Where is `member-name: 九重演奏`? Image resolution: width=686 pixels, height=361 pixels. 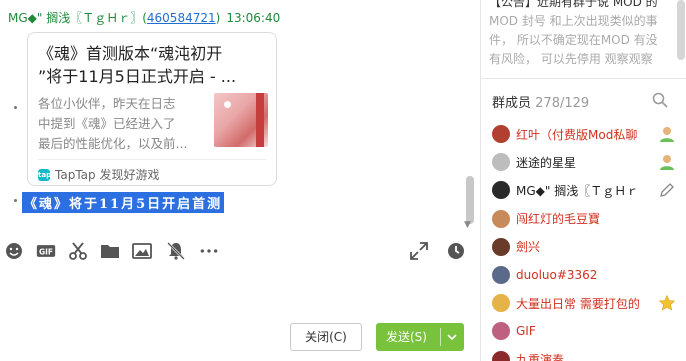
member-name: 九重演奏 is located at coordinates (540, 357).